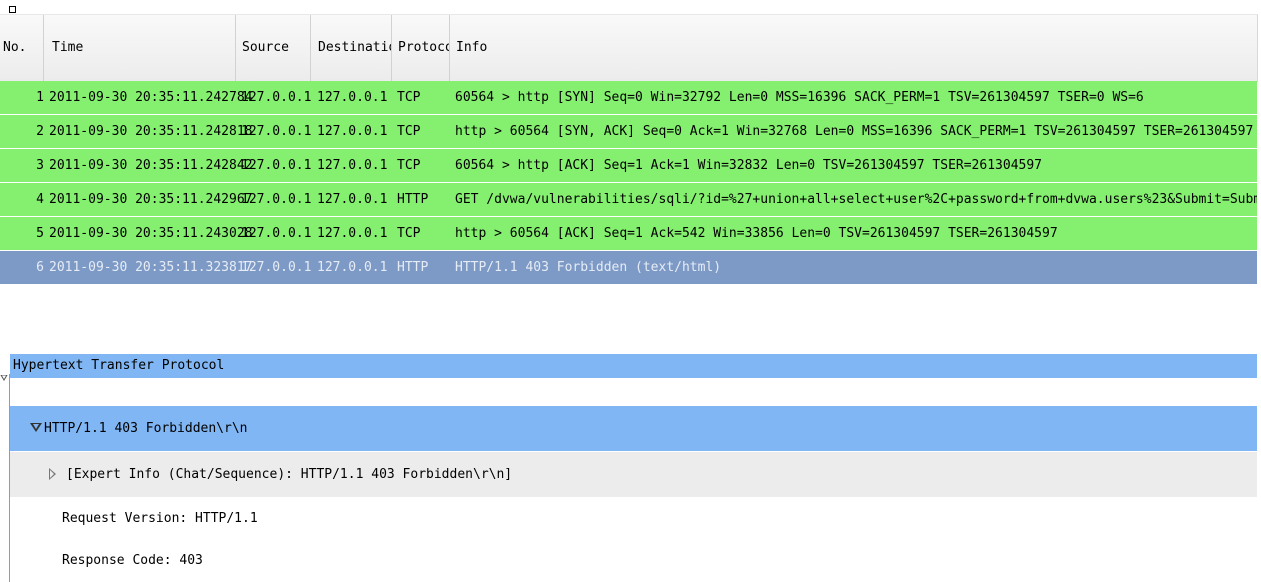 Image resolution: width=1261 pixels, height=582 pixels. I want to click on packet-time: 2011-09-30 20:35:11.242842, so click(151, 165).